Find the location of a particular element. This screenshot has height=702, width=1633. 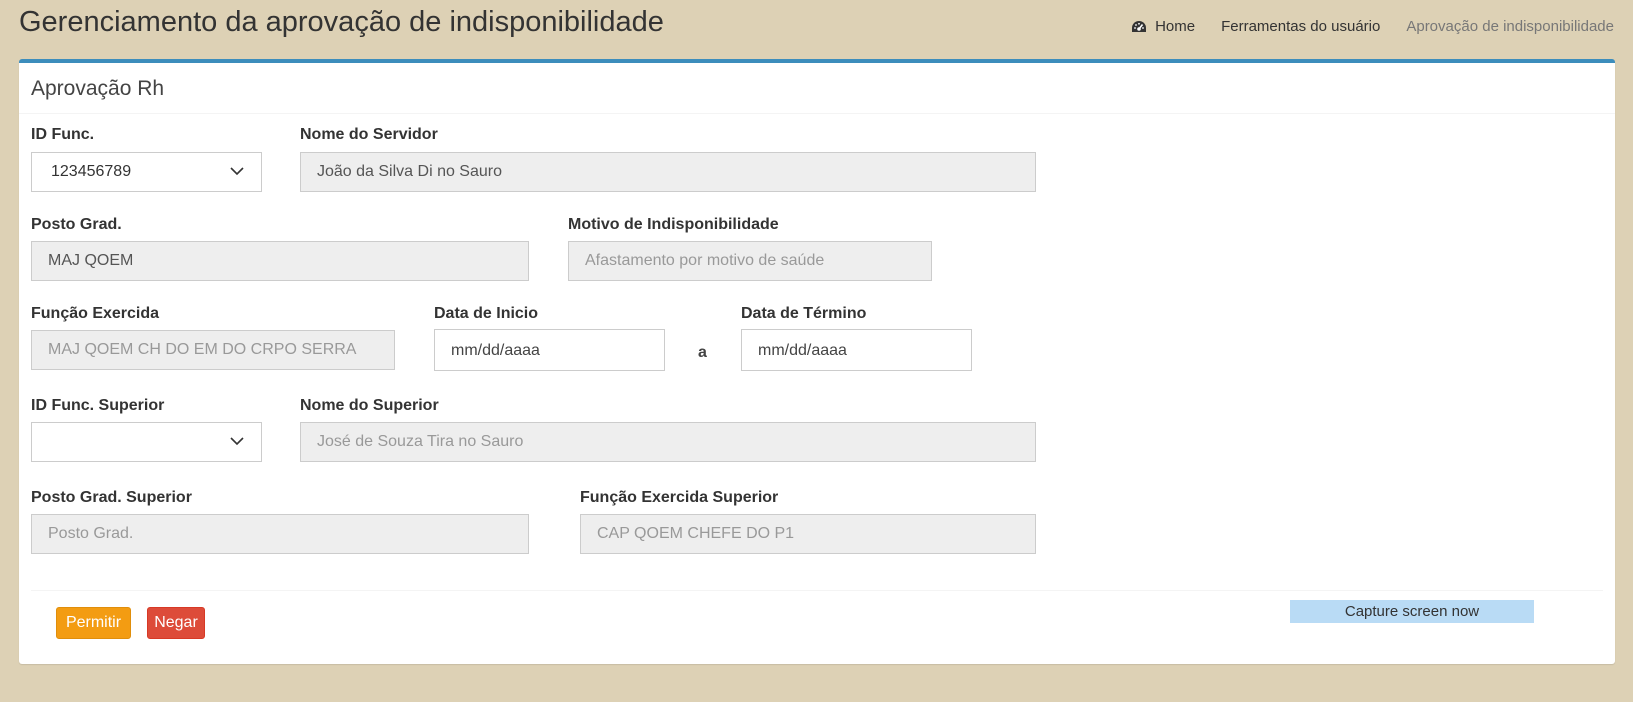

posto-grad-value: MAJ QOEM is located at coordinates (91, 260).